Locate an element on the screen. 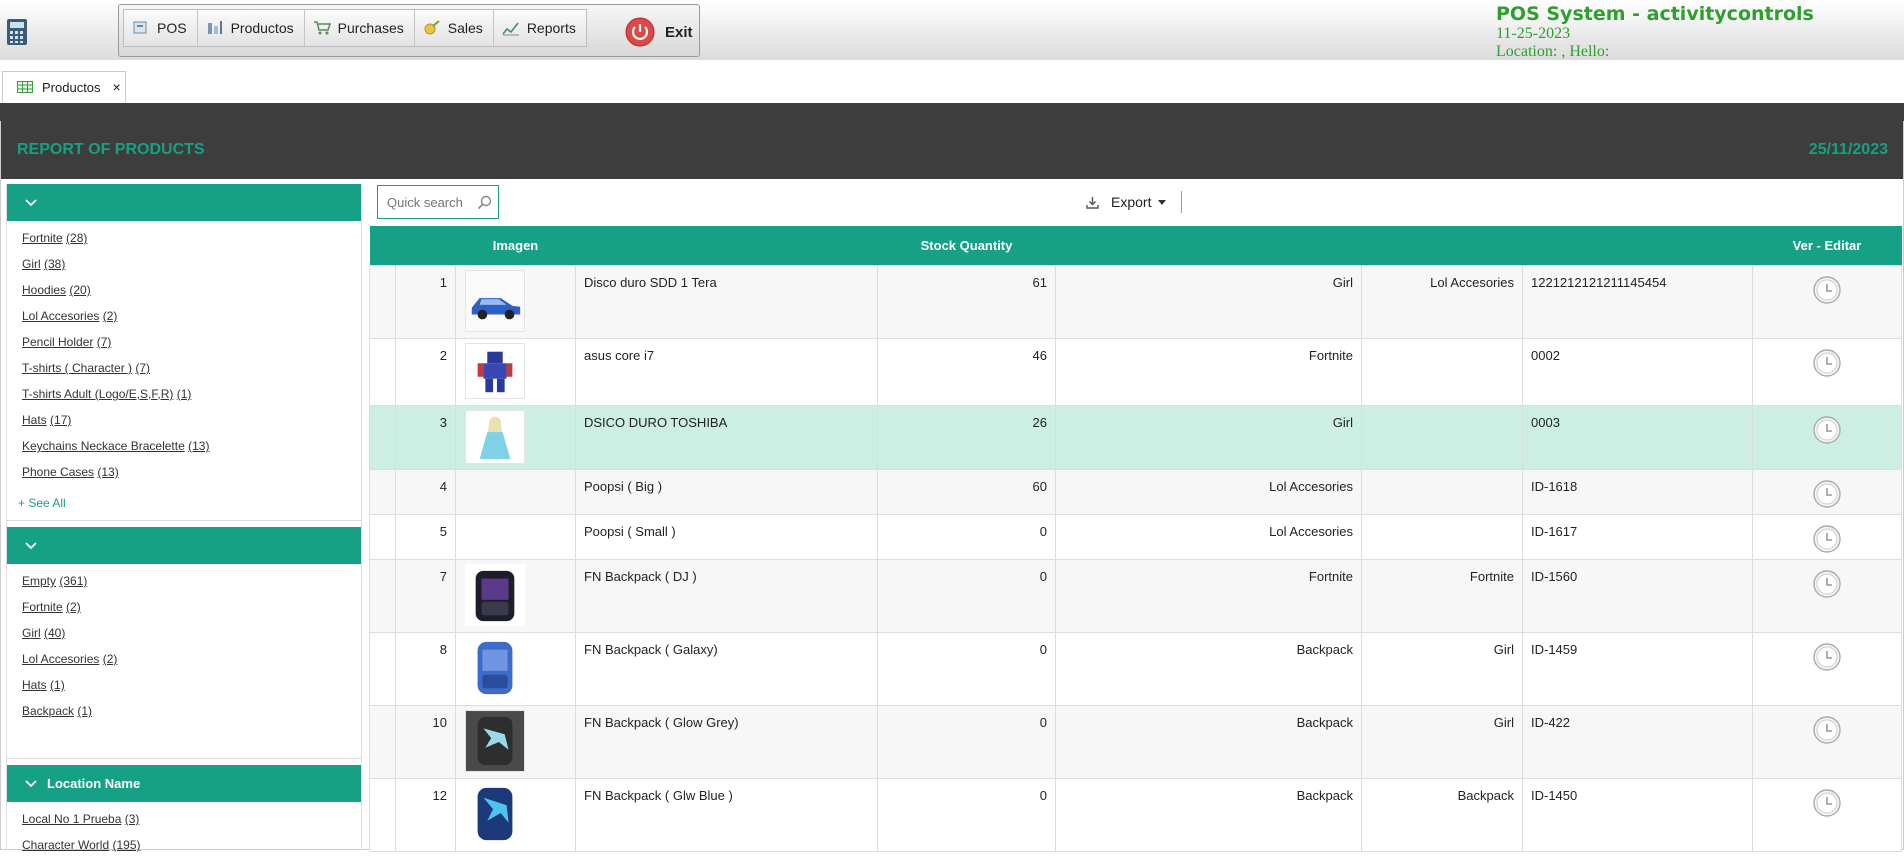 Image resolution: width=1904 pixels, height=858 pixels. image-cell is located at coordinates (515, 371).